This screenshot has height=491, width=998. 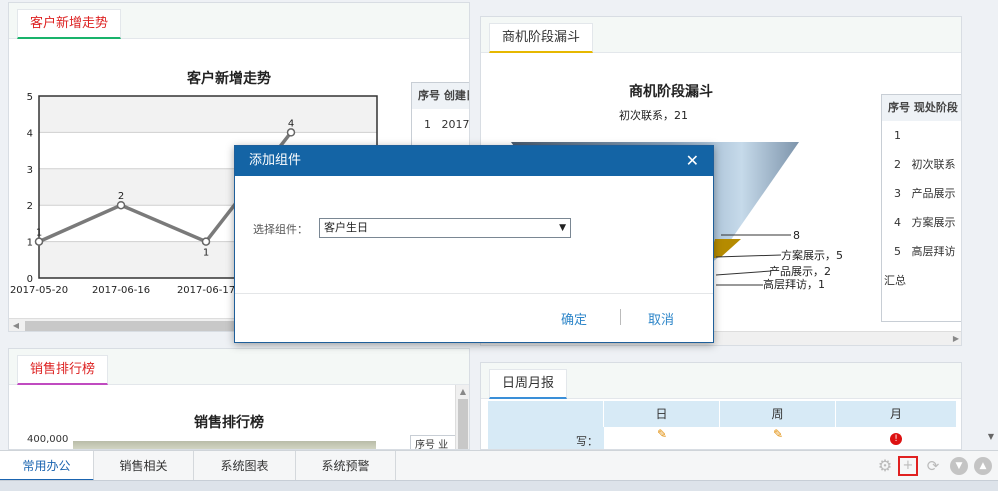 I want to click on tab-customer-trend: 客户新增走势, so click(x=69, y=24).